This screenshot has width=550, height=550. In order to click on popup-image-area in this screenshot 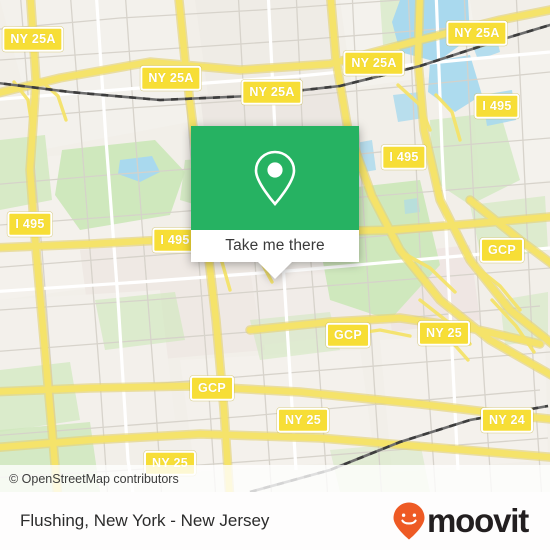, I will do `click(275, 178)`.